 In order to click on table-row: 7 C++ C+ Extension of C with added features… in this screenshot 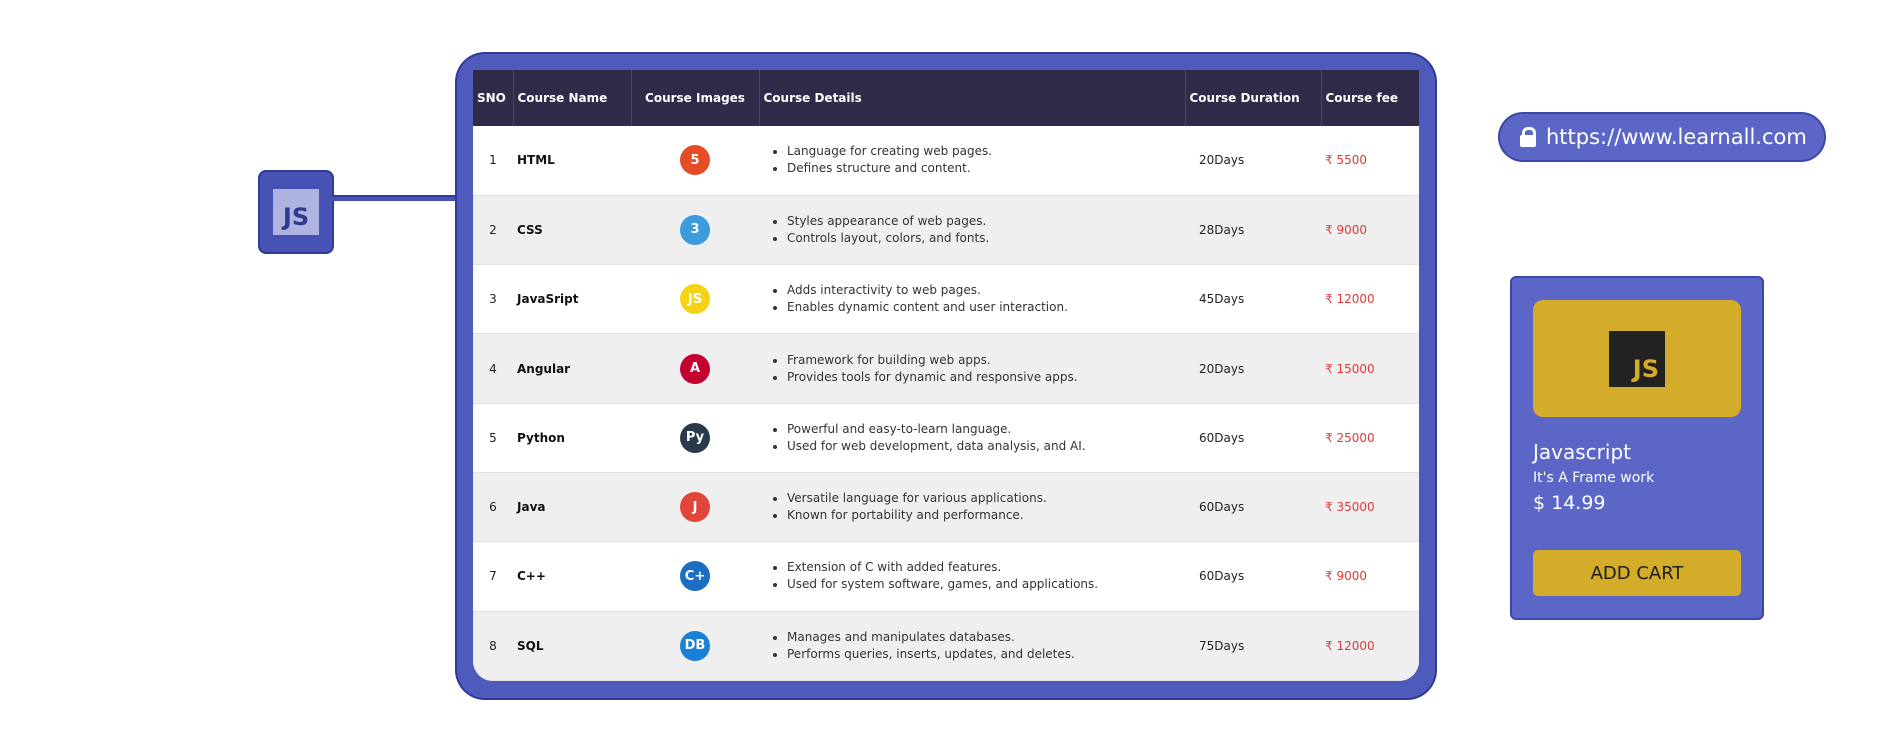, I will do `click(946, 577)`.